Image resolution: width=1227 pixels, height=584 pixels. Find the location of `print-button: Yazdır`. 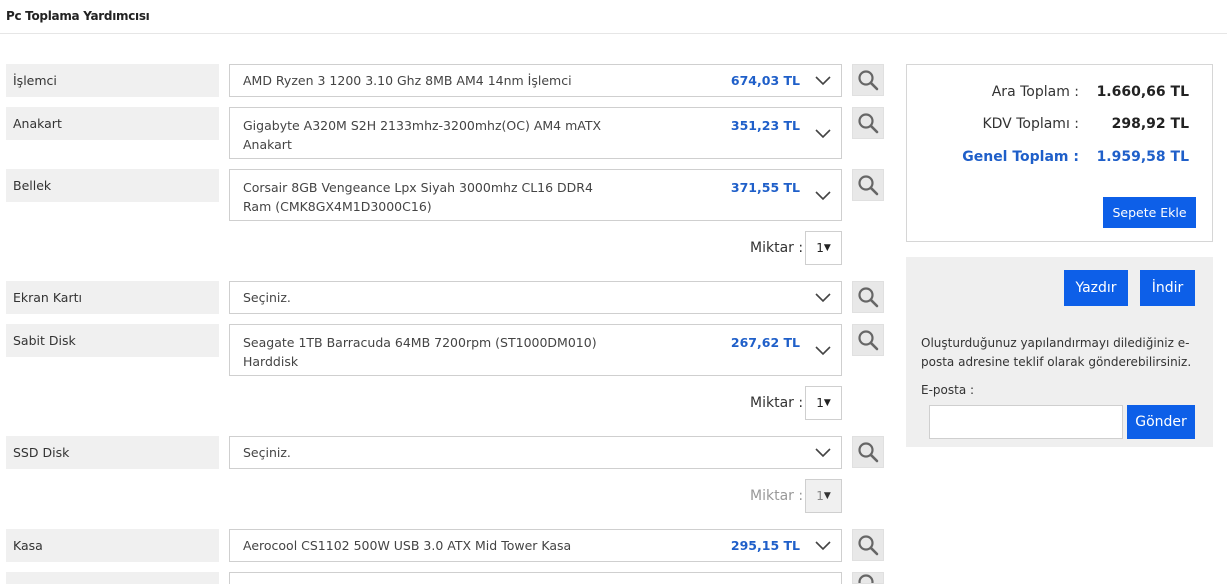

print-button: Yazdır is located at coordinates (1096, 288).